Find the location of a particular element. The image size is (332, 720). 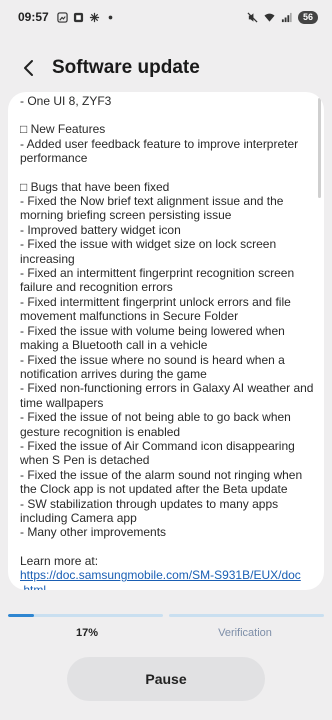

download-progress-fill is located at coordinates (21, 615).